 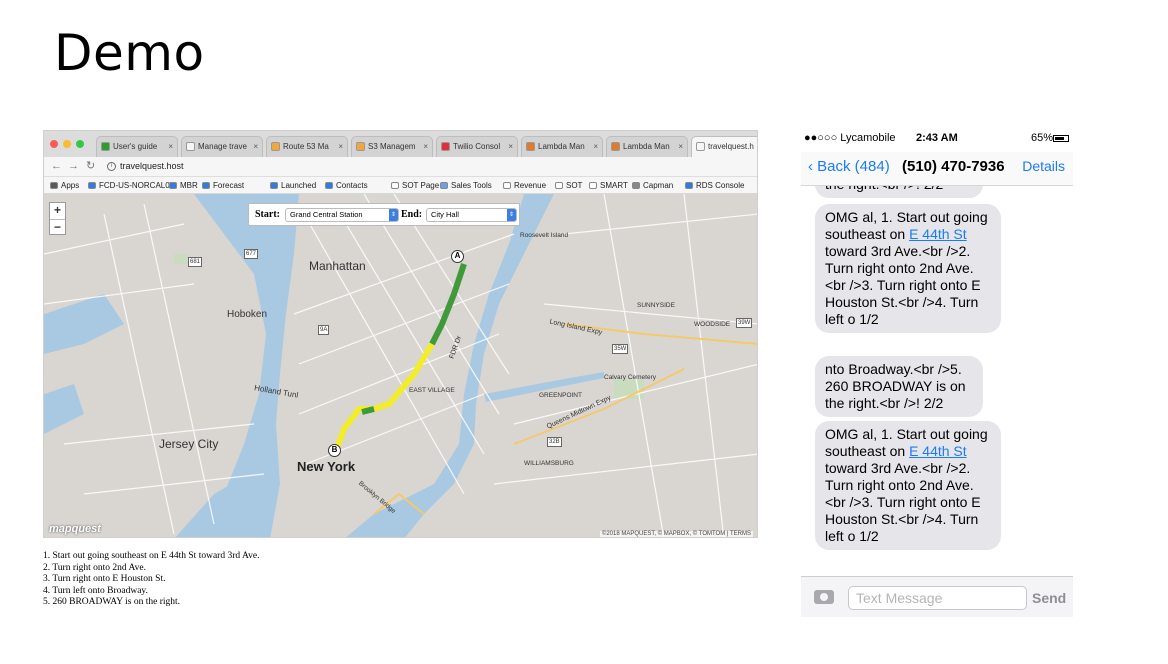 I want to click on message-bubble: the right.<br />! 2/2, so click(x=899, y=192).